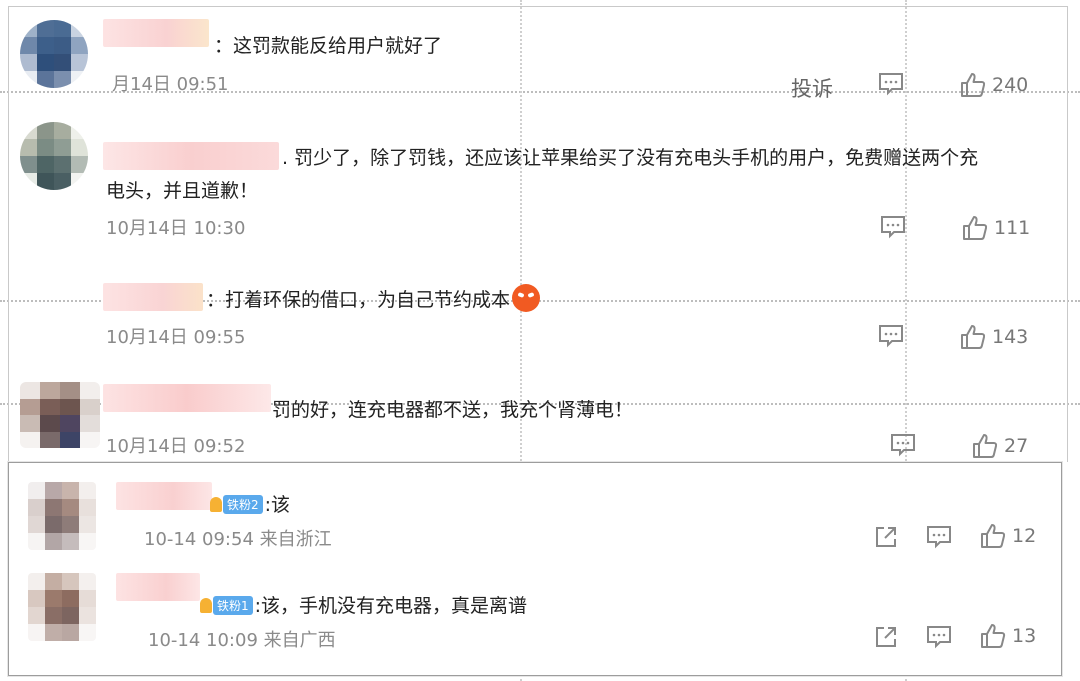 This screenshot has height=681, width=1080. I want to click on like-button: 13, so click(1008, 636).